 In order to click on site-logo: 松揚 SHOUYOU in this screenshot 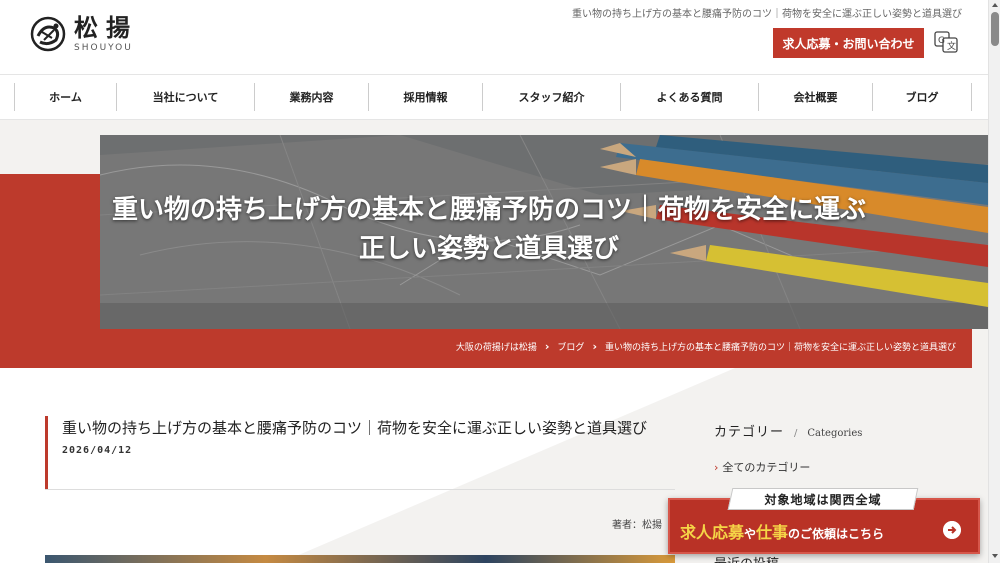, I will do `click(84, 33)`.